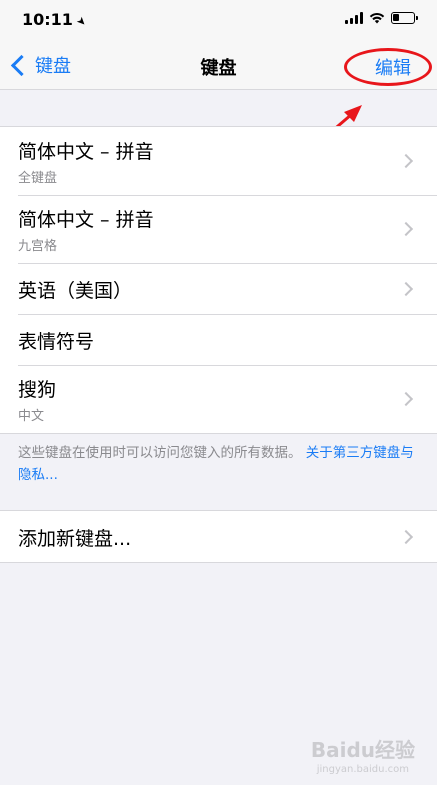 The image size is (437, 785). I want to click on signal-icon, so click(354, 18).